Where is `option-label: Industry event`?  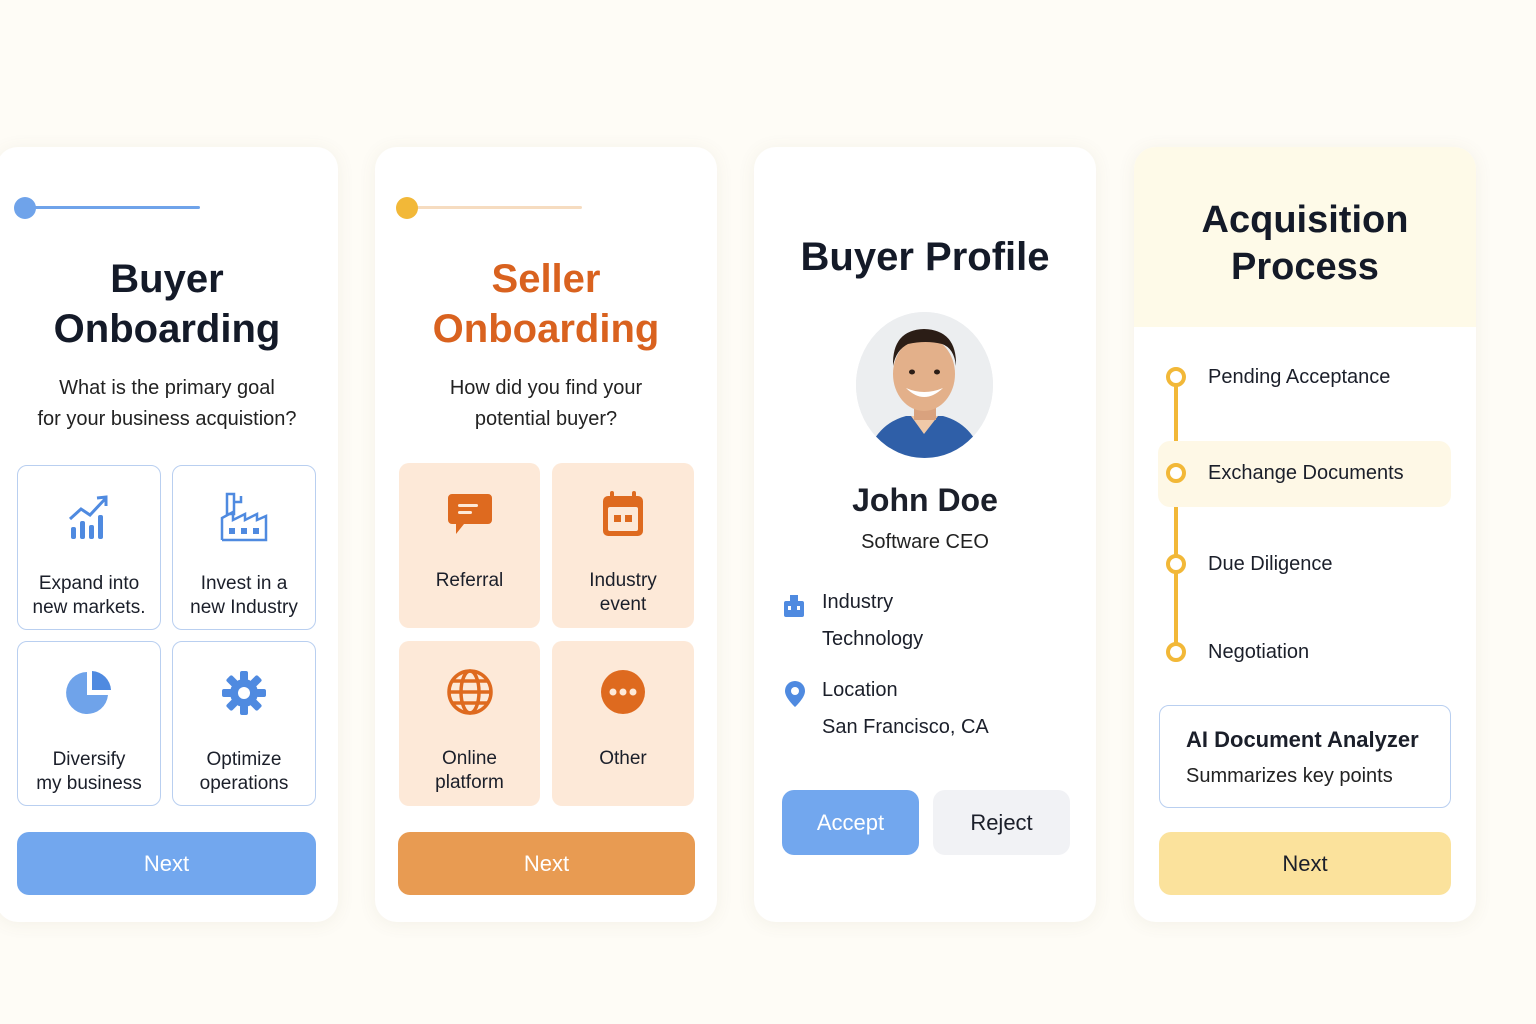
option-label: Industry event is located at coordinates (623, 592).